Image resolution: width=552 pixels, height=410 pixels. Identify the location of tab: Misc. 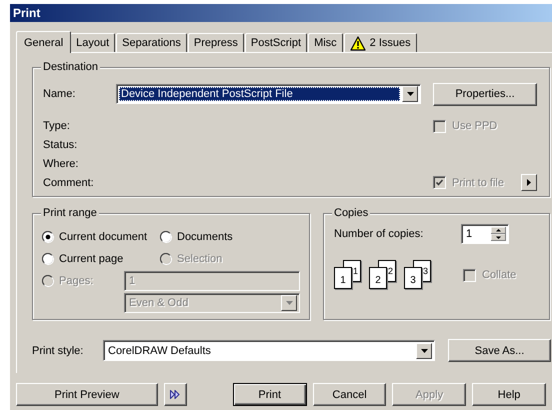
(325, 42).